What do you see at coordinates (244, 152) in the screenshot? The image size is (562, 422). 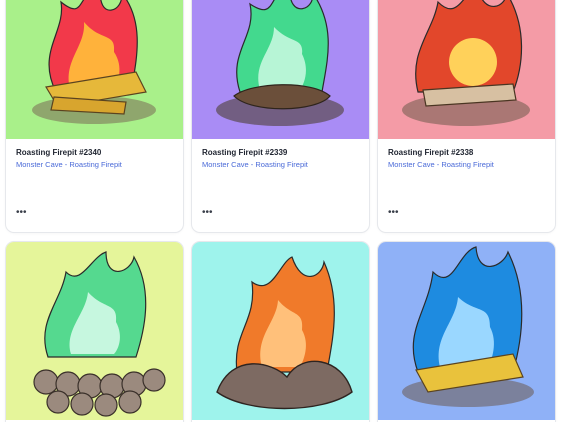 I see `nft-title: Roasting Firepit #2339` at bounding box center [244, 152].